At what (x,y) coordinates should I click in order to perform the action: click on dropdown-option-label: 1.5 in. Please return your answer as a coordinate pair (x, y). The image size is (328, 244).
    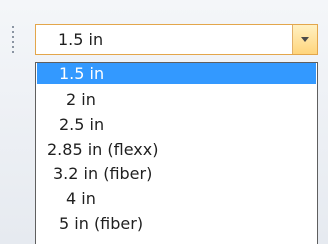
    Looking at the image, I should click on (82, 73).